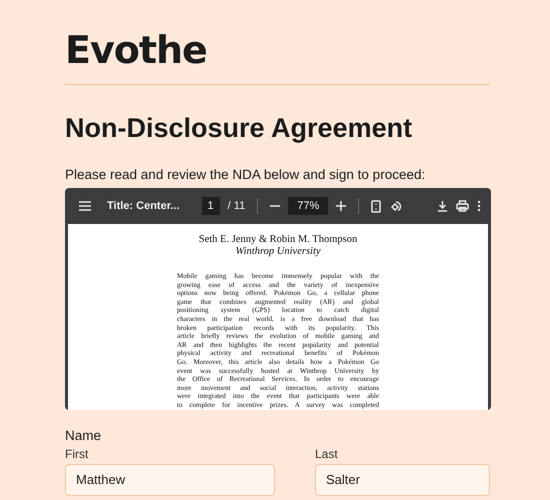  What do you see at coordinates (442, 206) in the screenshot?
I see `download-icon` at bounding box center [442, 206].